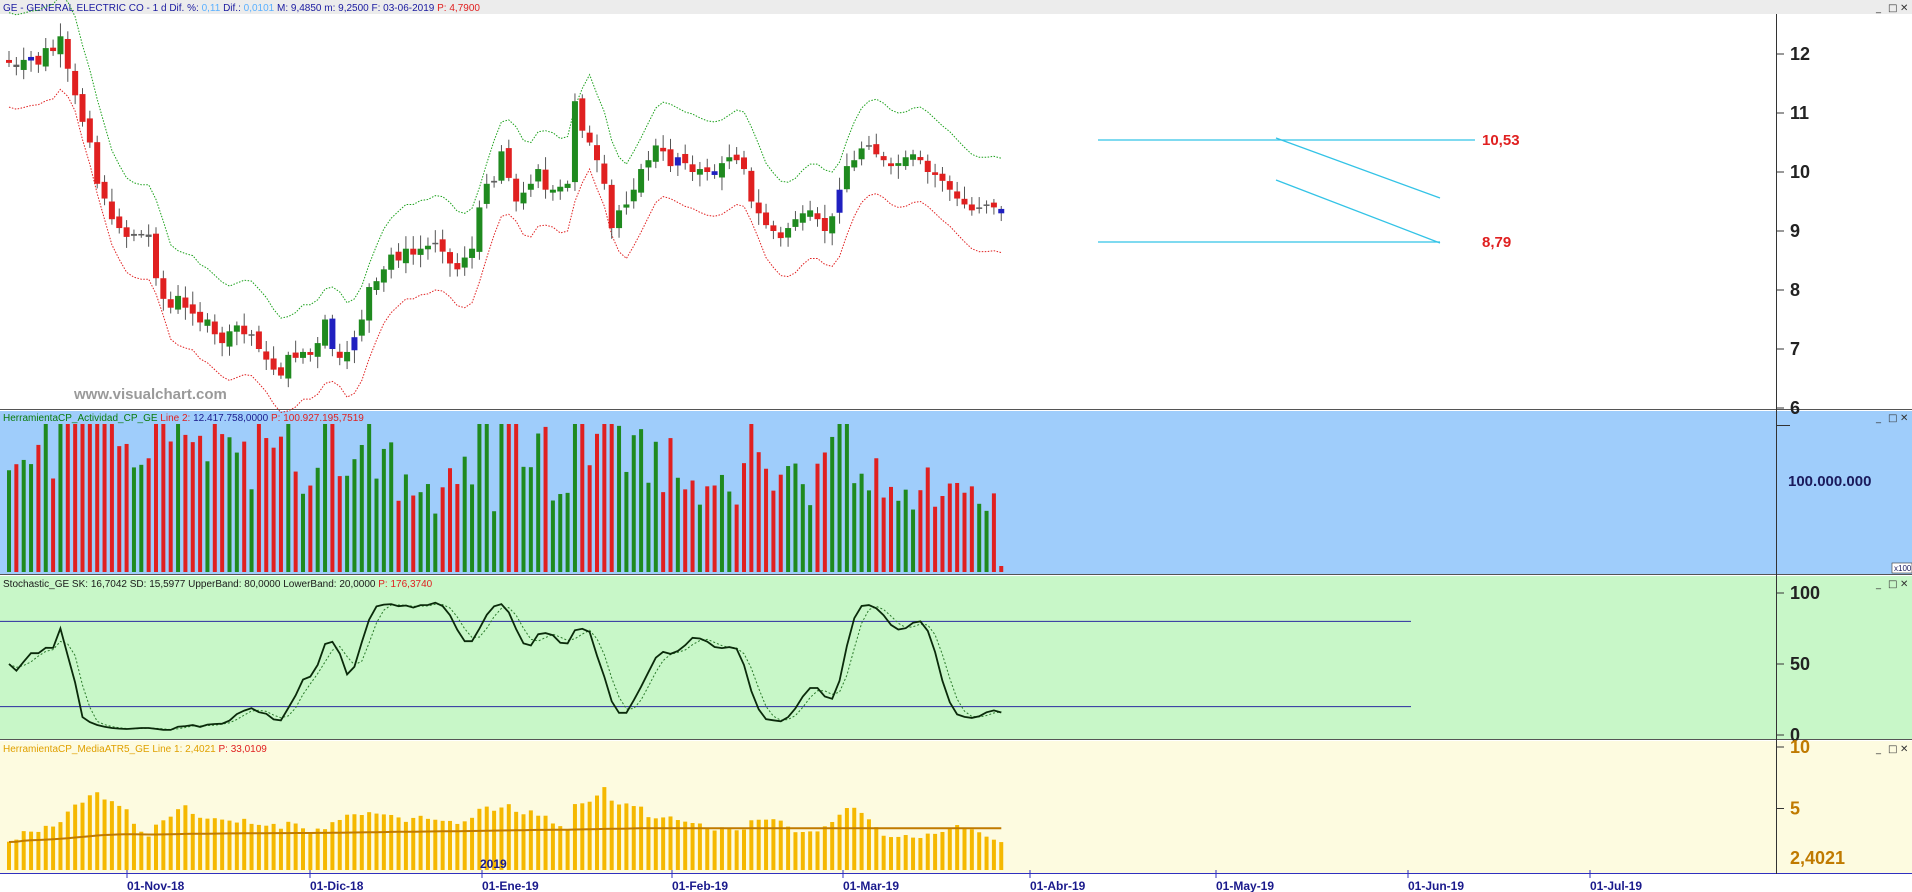 This screenshot has height=892, width=1912. Describe the element at coordinates (1496, 242) in the screenshot. I see `support-label: 8,79` at that location.